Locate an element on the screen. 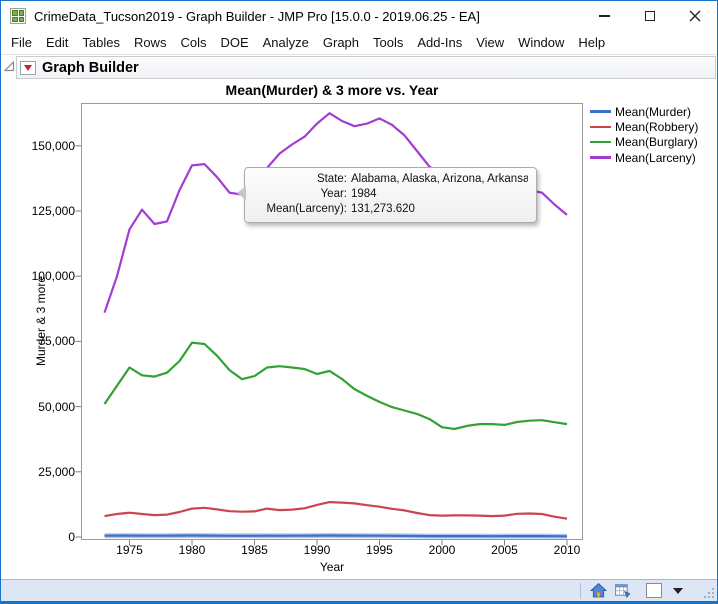 This screenshot has height=604, width=718. series-line-meanmurder is located at coordinates (336, 536).